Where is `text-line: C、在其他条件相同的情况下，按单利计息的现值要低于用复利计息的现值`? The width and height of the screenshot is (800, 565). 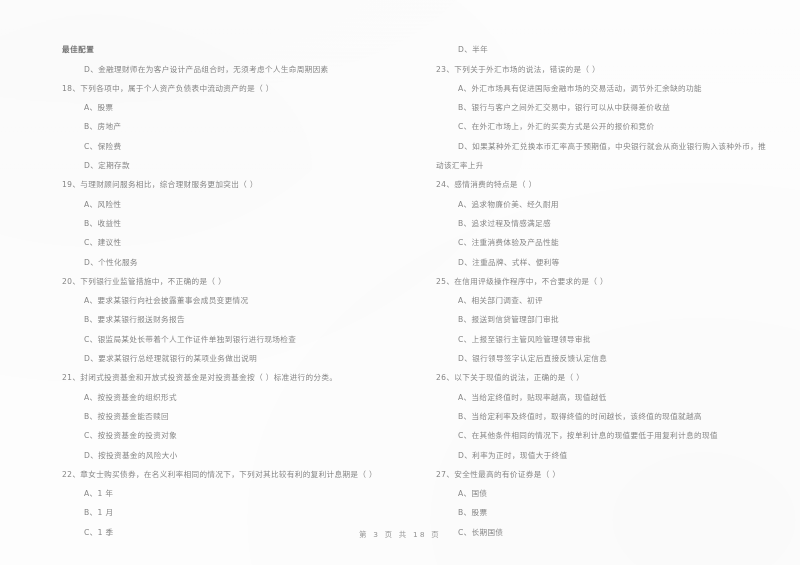 text-line: C、在其他条件相同的情况下，按单利计息的现值要低于用复利计息的现值 is located at coordinates (588, 436).